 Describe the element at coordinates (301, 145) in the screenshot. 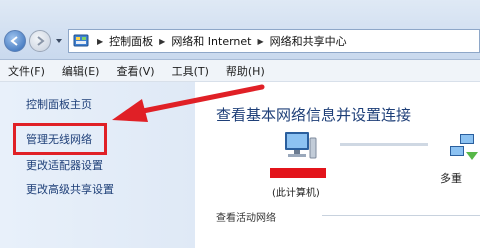

I see `computer-icon` at that location.